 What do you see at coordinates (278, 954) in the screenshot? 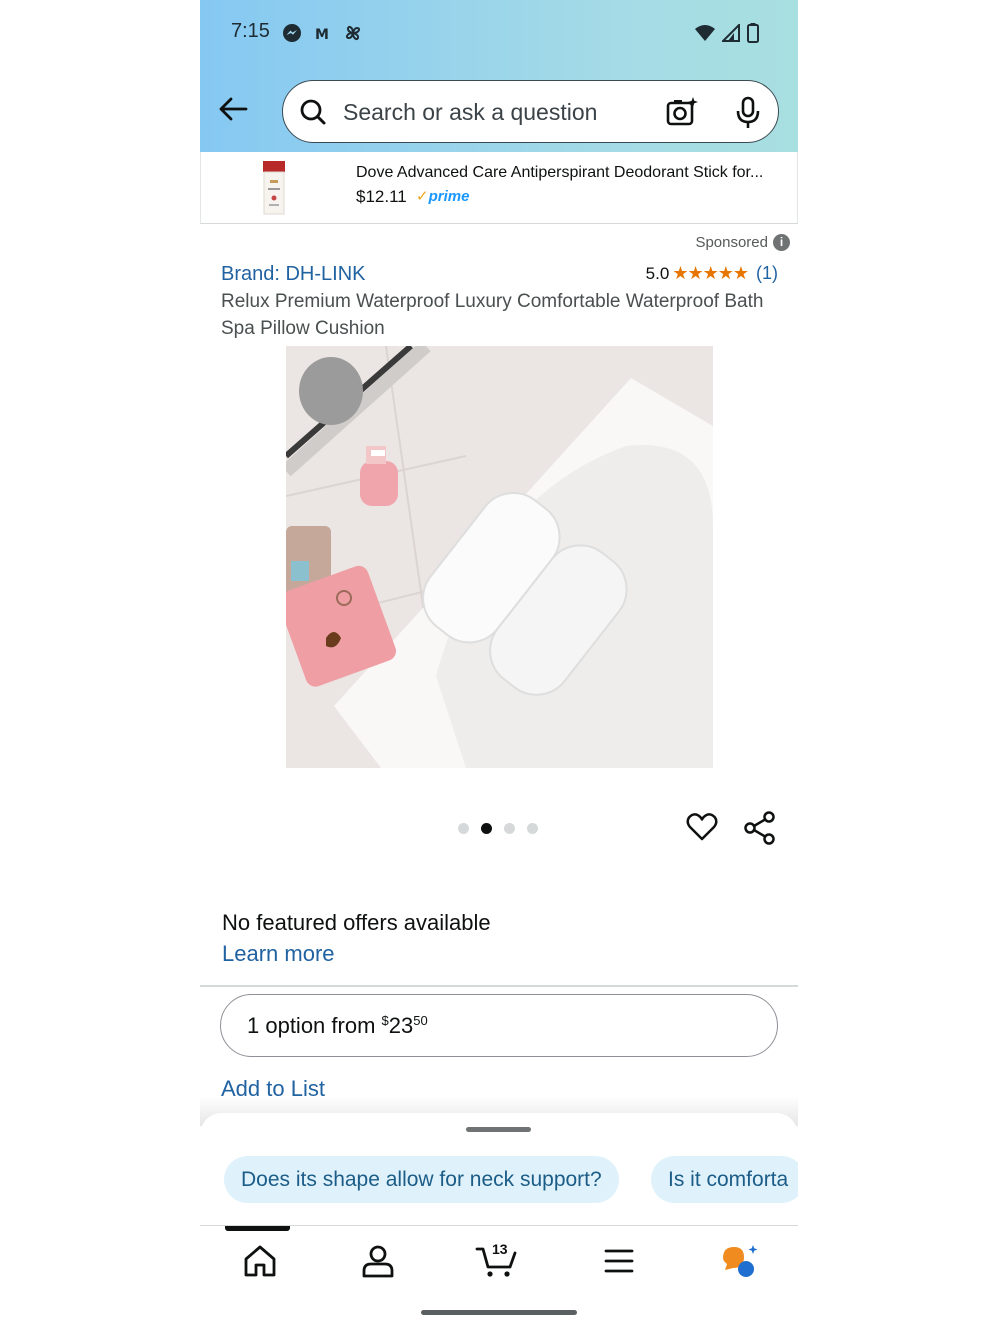
I see `learn-more-link: Learn more` at bounding box center [278, 954].